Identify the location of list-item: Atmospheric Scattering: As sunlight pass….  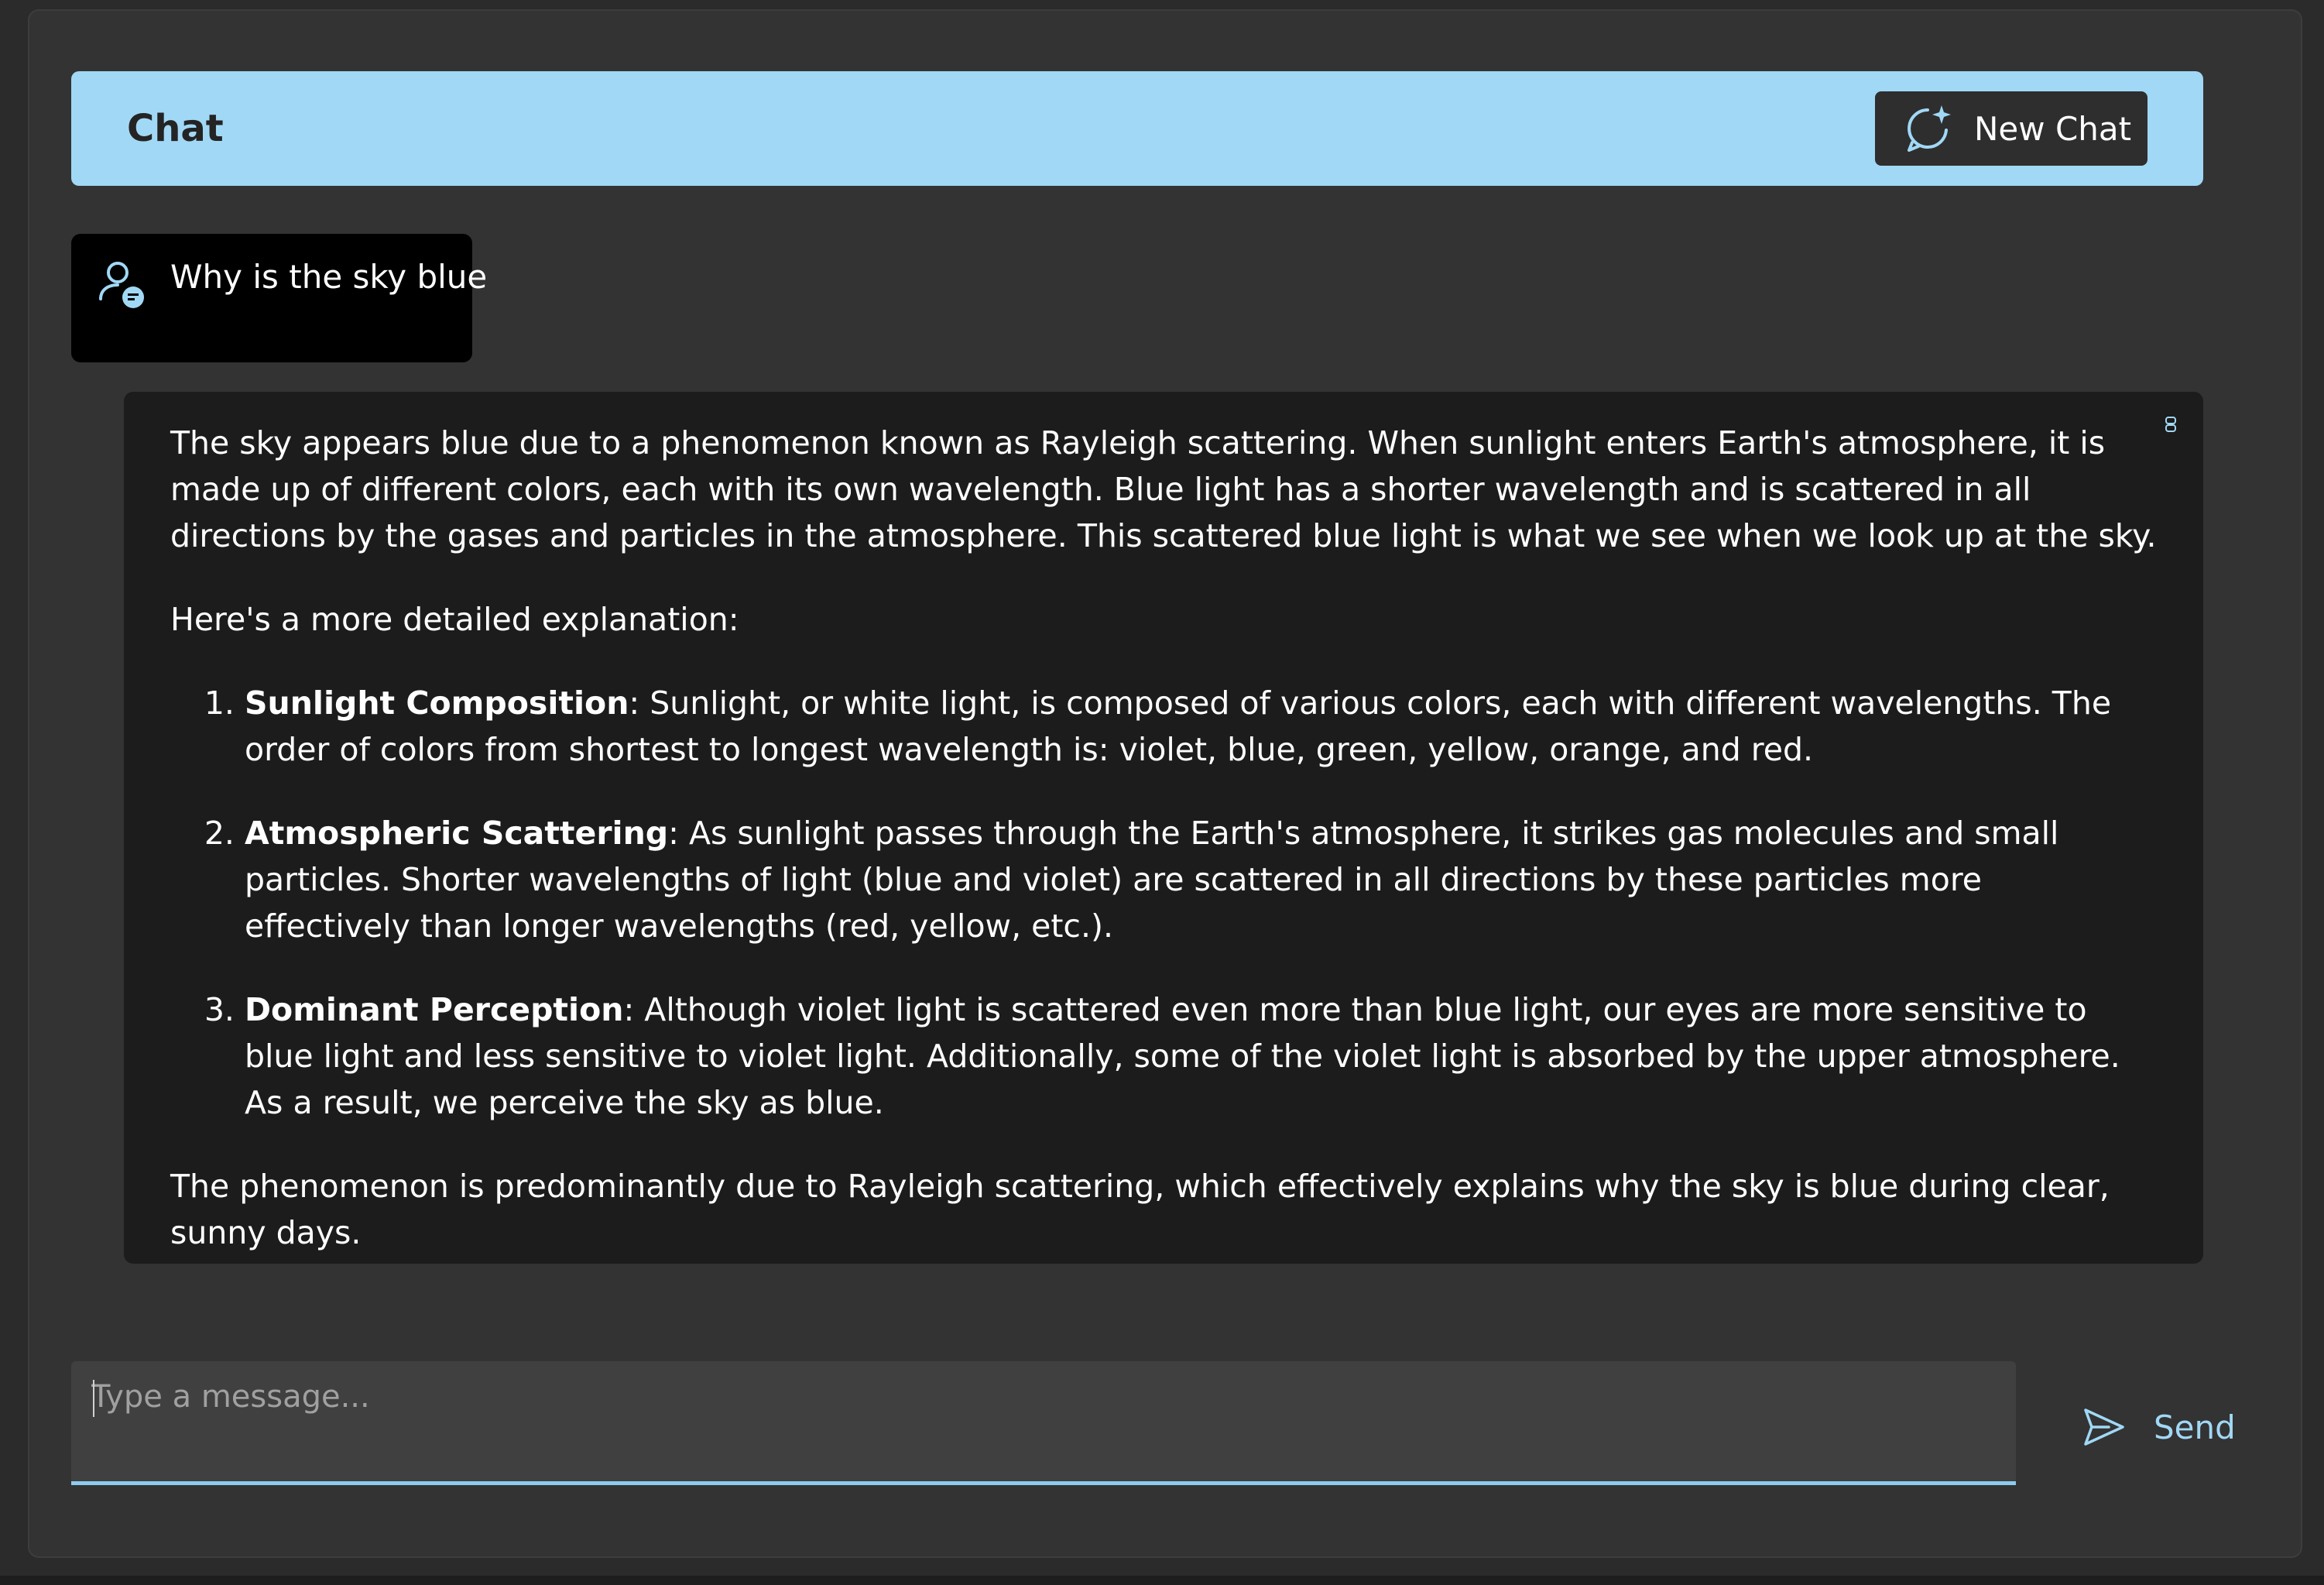
(1201, 879).